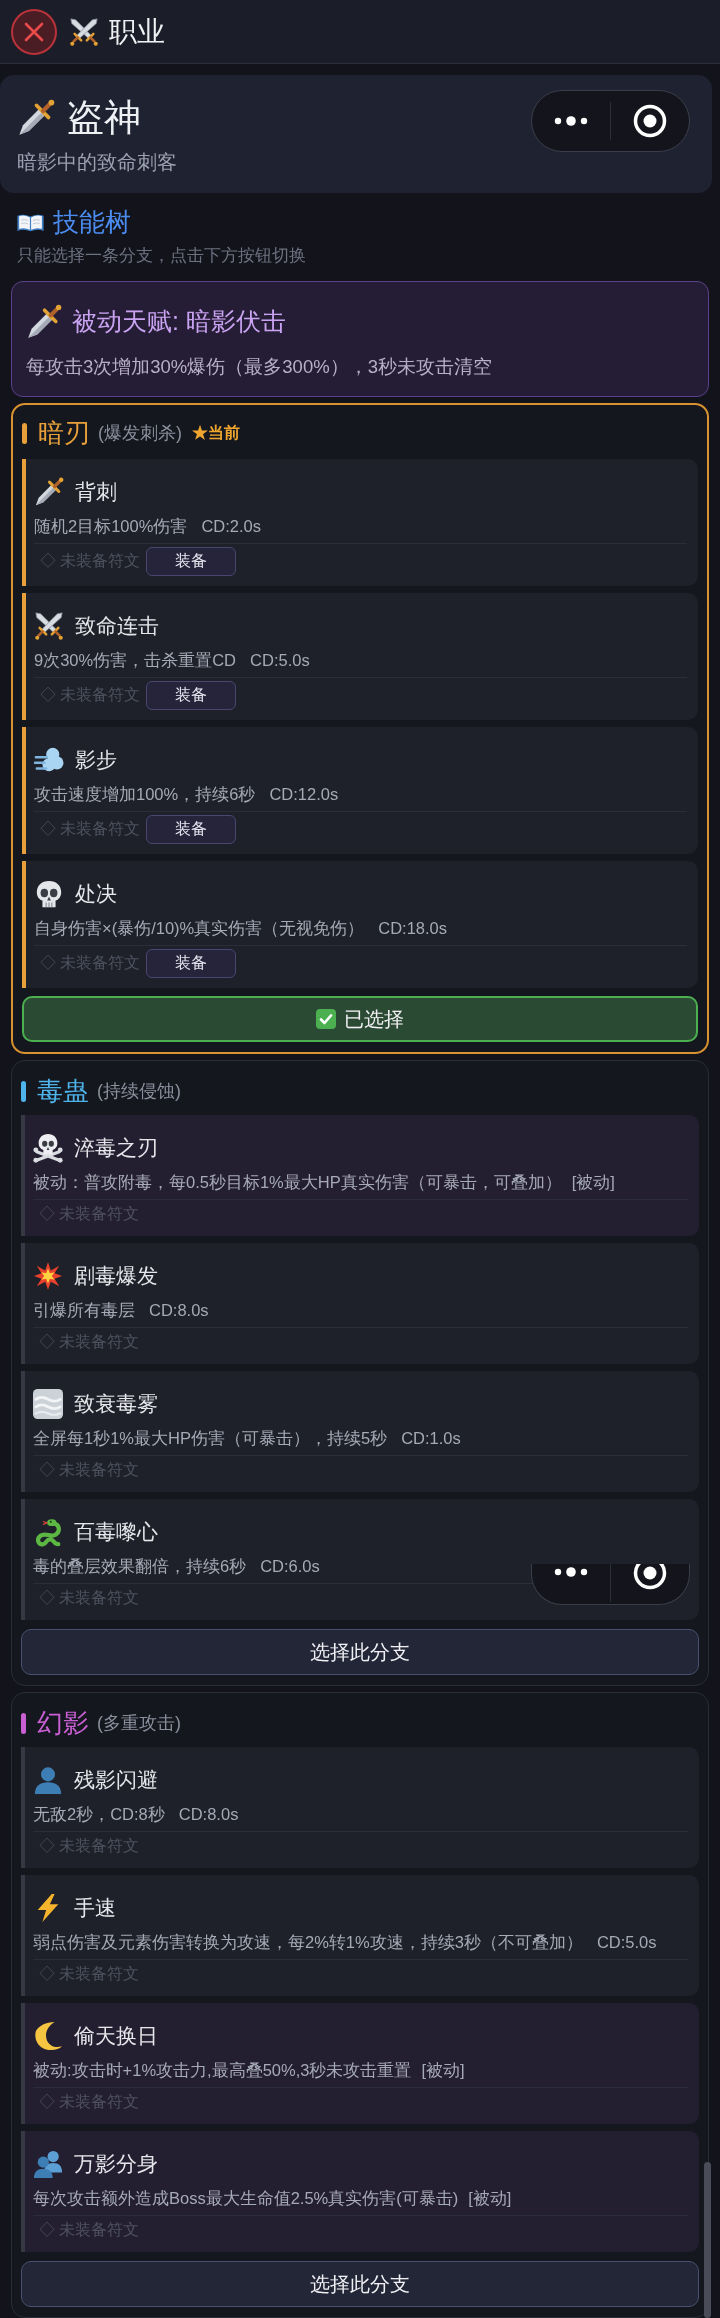 This screenshot has height=2318, width=720. Describe the element at coordinates (117, 626) in the screenshot. I see `skill-name: 致命连击` at that location.